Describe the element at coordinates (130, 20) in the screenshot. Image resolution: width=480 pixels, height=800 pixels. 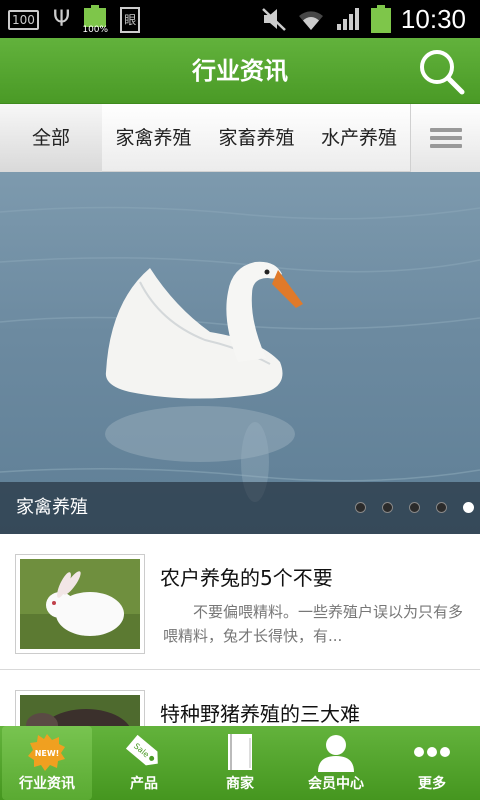
I see `document-icon: 眼` at that location.